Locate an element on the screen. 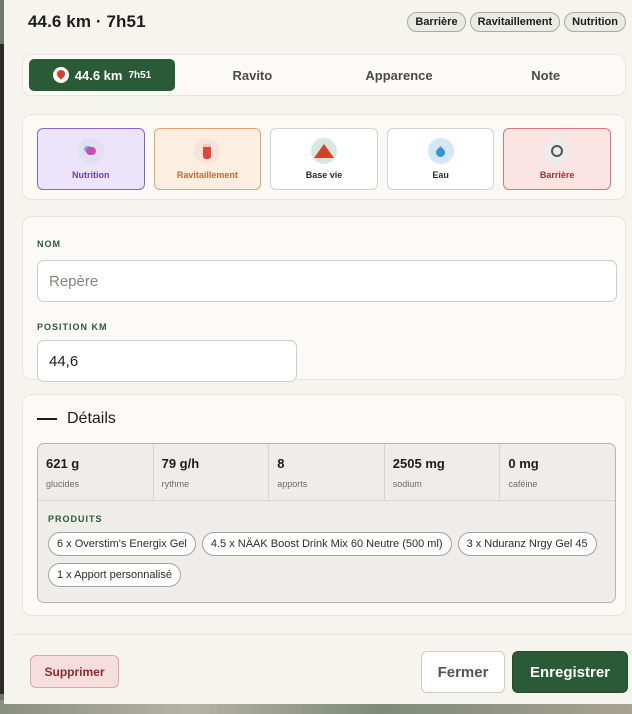  name-label: NOM is located at coordinates (49, 244).